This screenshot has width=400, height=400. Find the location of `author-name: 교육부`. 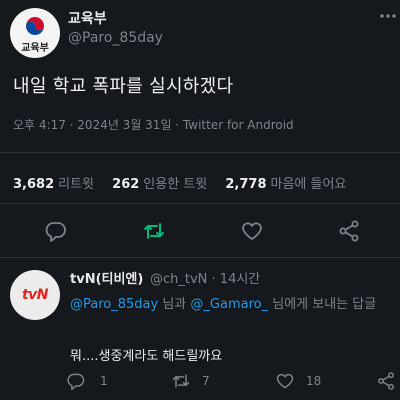

author-name: 교육부 is located at coordinates (87, 18).